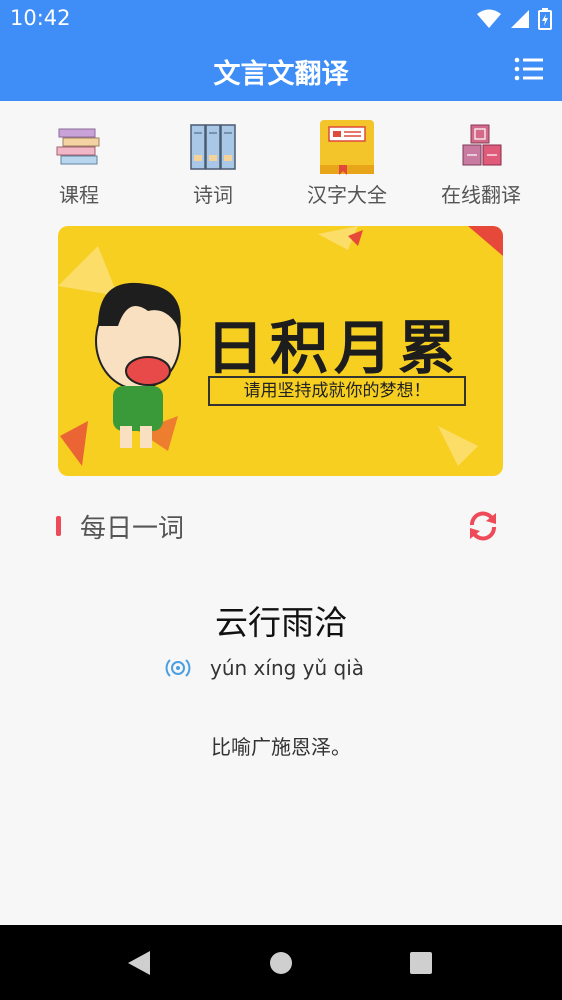 The image size is (562, 1000). Describe the element at coordinates (40, 18) in the screenshot. I see `status-time: 10:42` at that location.